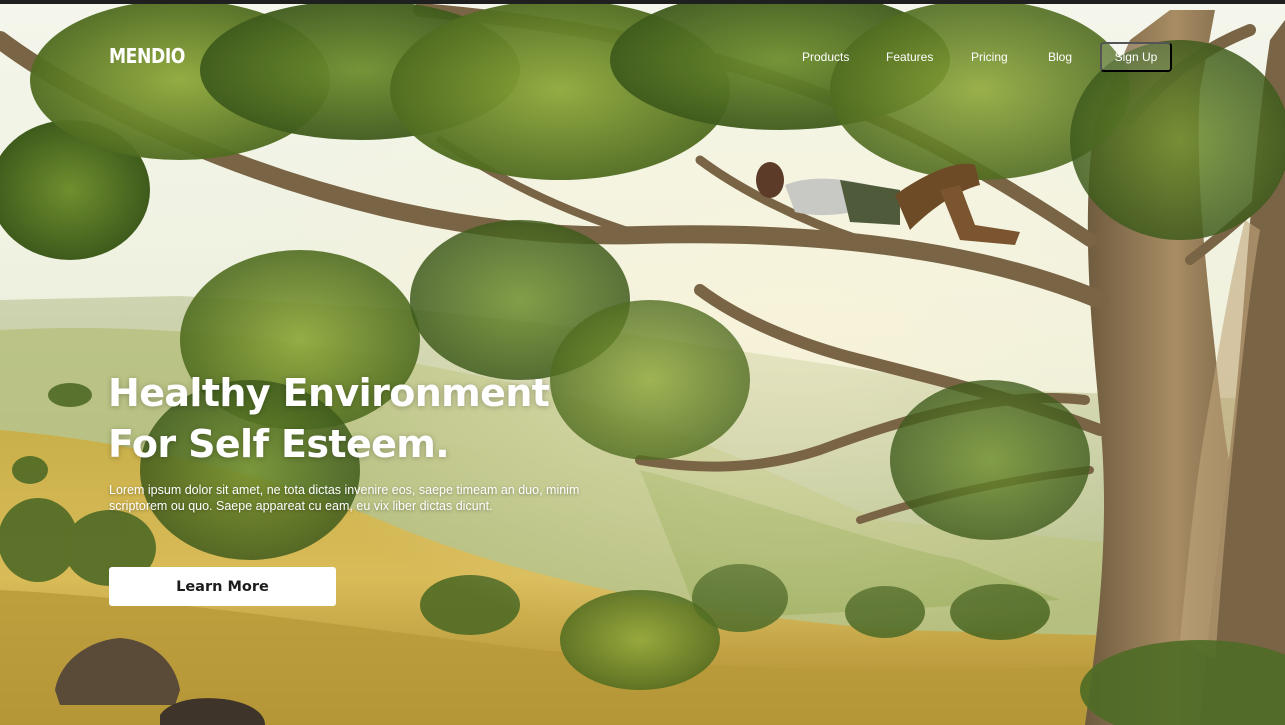  What do you see at coordinates (222, 586) in the screenshot?
I see `learn-more-button: Learn More` at bounding box center [222, 586].